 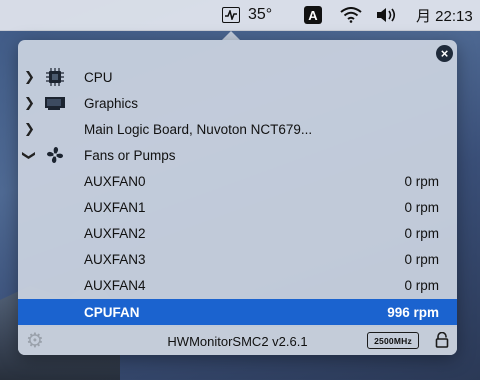 What do you see at coordinates (55, 77) in the screenshot?
I see `cpu-chip-icon` at bounding box center [55, 77].